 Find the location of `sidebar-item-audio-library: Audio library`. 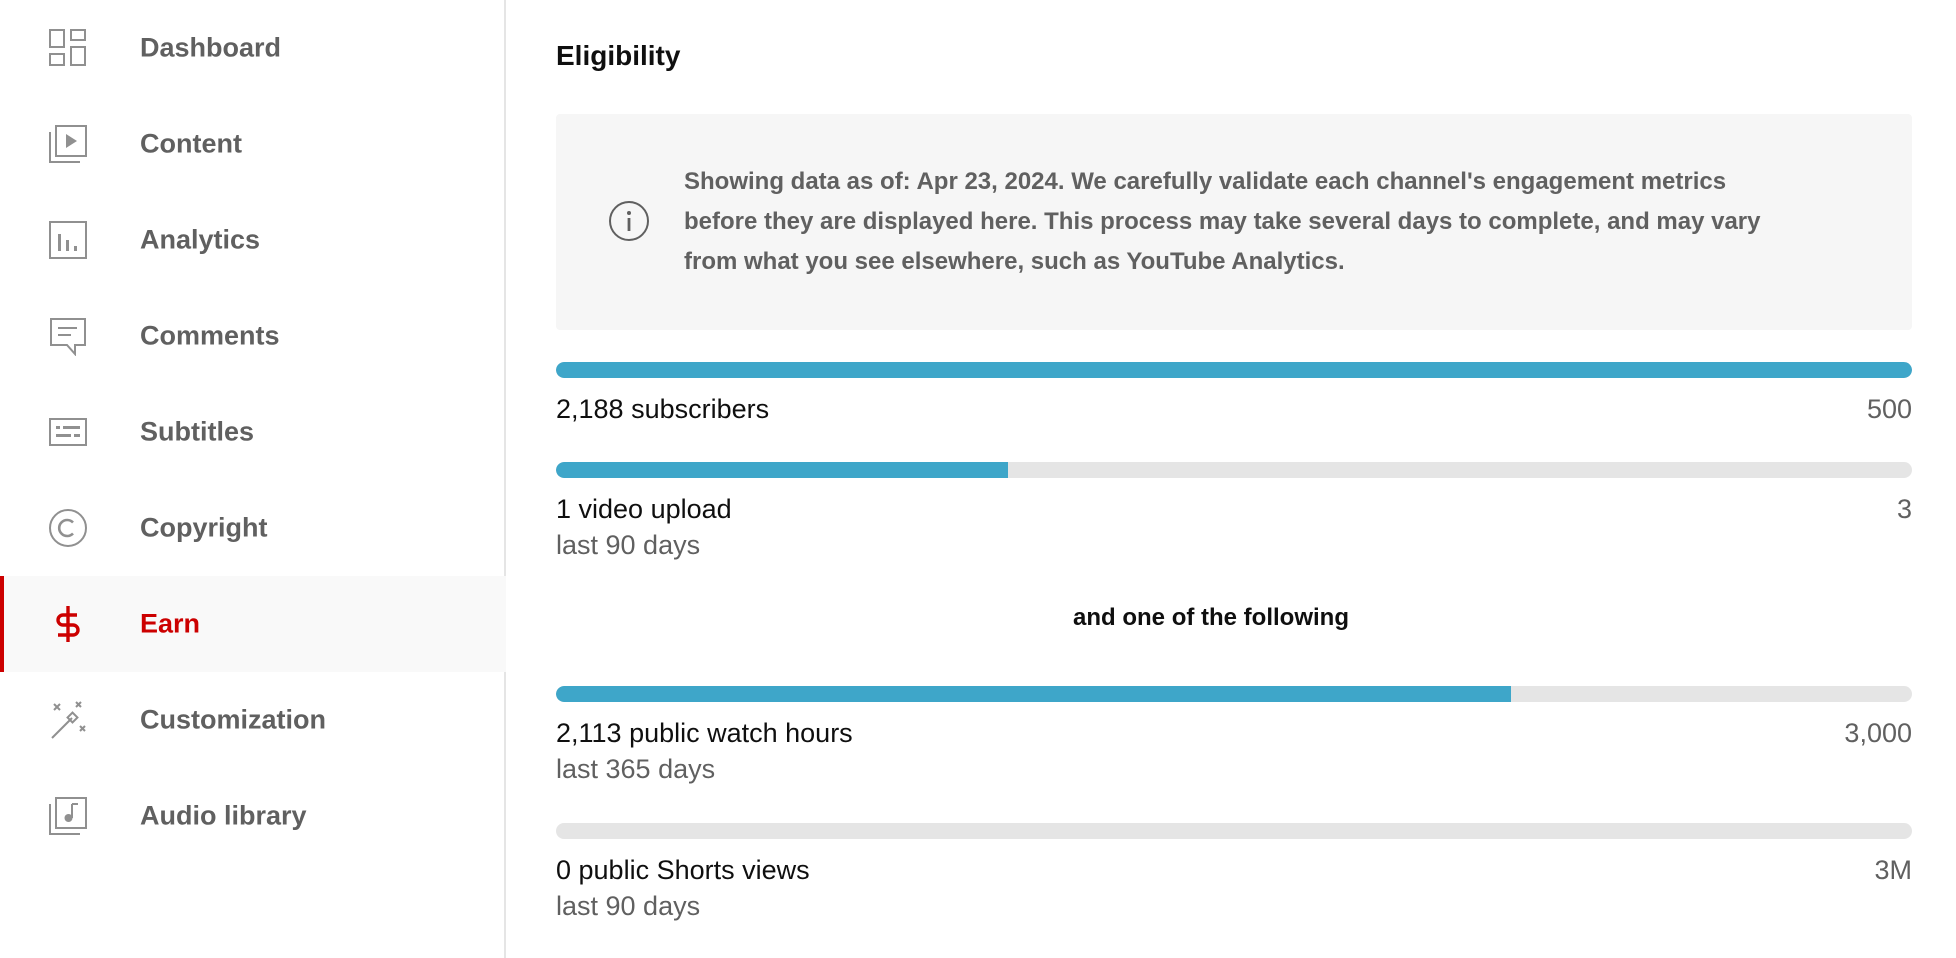

sidebar-item-audio-library: Audio library is located at coordinates (253, 816).